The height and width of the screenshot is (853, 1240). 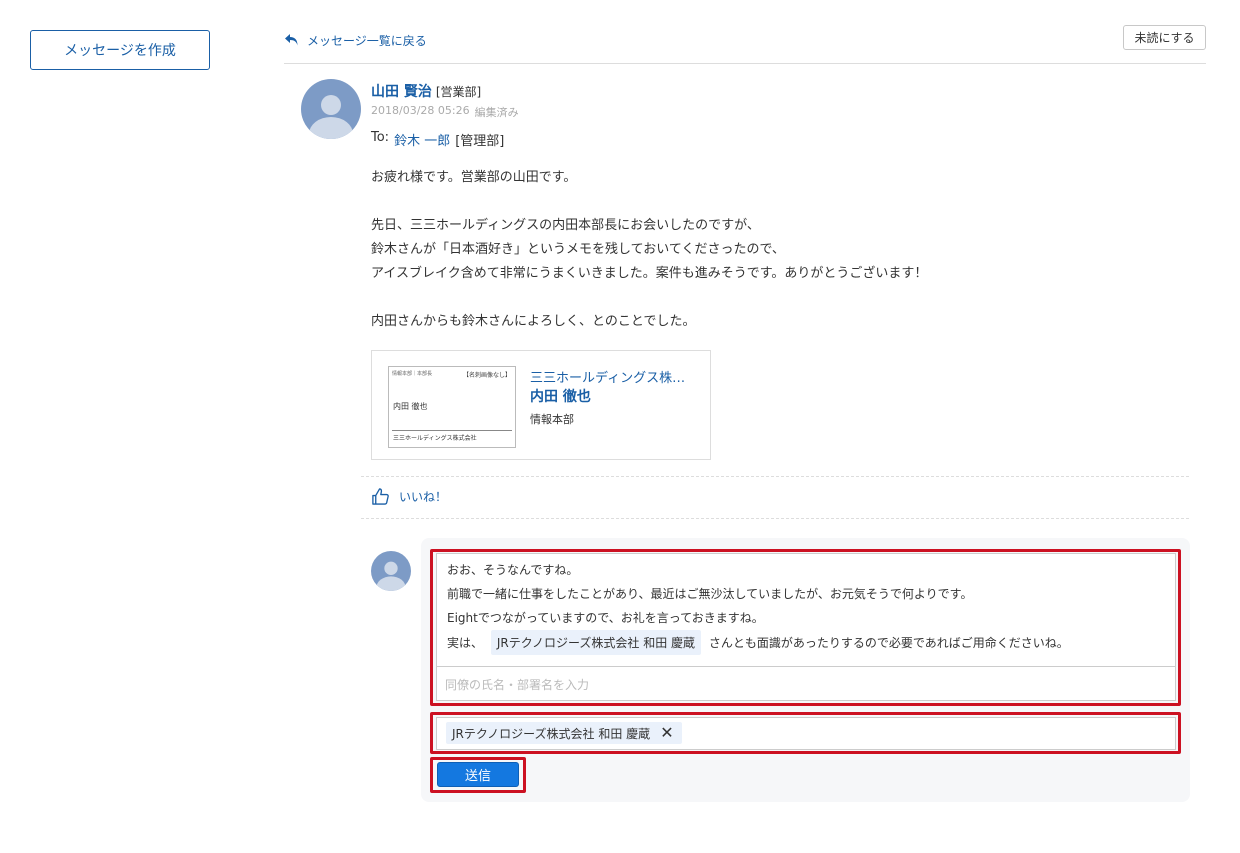 I want to click on mark-unread-button: 未読にする, so click(x=1164, y=37).